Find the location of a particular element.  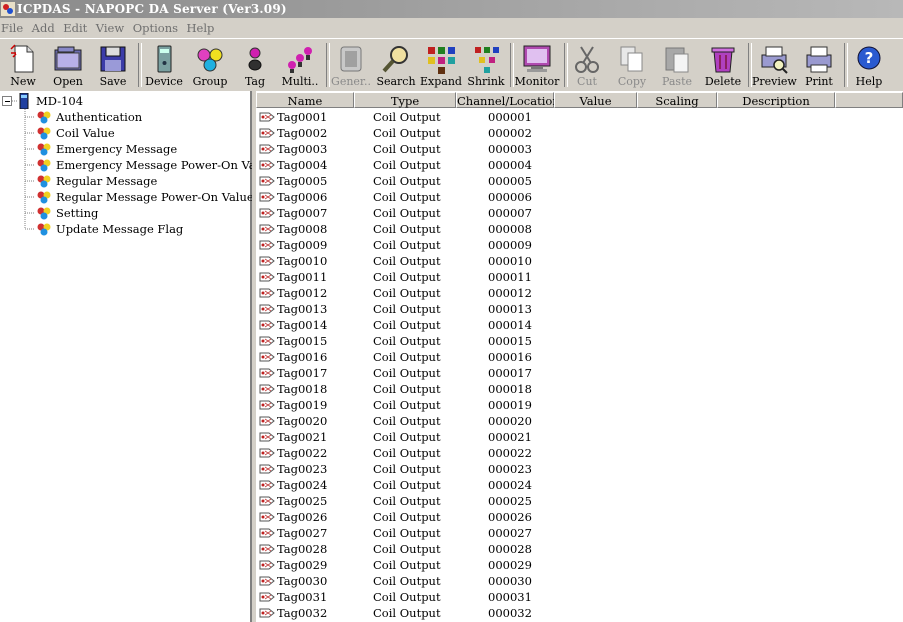

table-row: Tag0019 Coil Output 000019 is located at coordinates (579, 405).